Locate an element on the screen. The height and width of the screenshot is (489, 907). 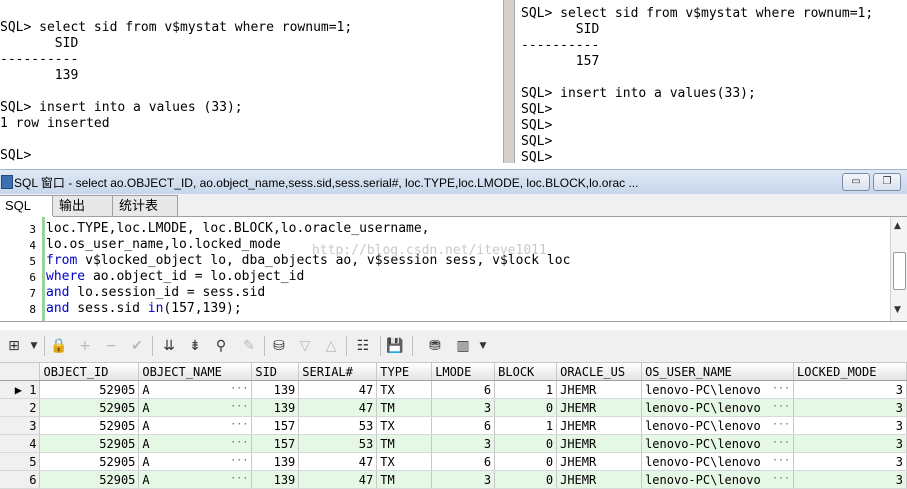
restore-button: ❐ is located at coordinates (887, 182).